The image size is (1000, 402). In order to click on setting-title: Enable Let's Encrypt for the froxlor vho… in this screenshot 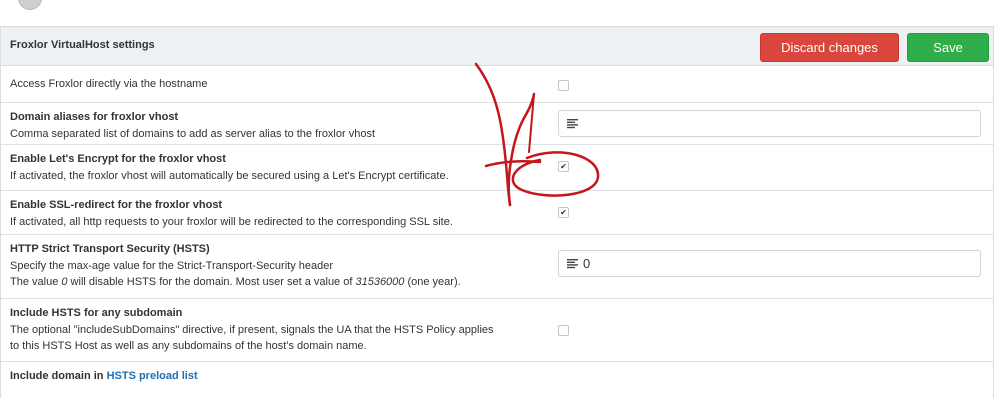, I will do `click(118, 159)`.